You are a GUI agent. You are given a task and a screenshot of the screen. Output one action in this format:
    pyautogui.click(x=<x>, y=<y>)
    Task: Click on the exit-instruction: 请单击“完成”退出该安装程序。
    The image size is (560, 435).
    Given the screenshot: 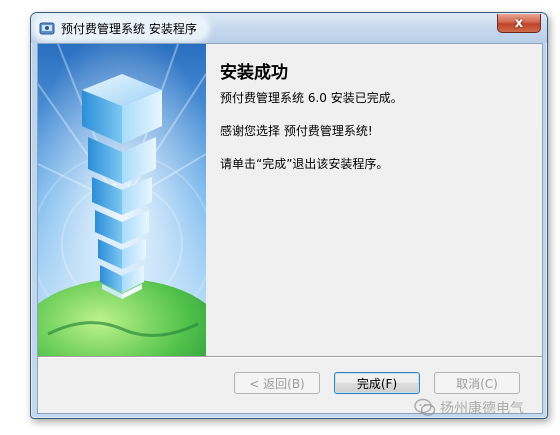 What is the action you would take?
    pyautogui.click(x=304, y=164)
    